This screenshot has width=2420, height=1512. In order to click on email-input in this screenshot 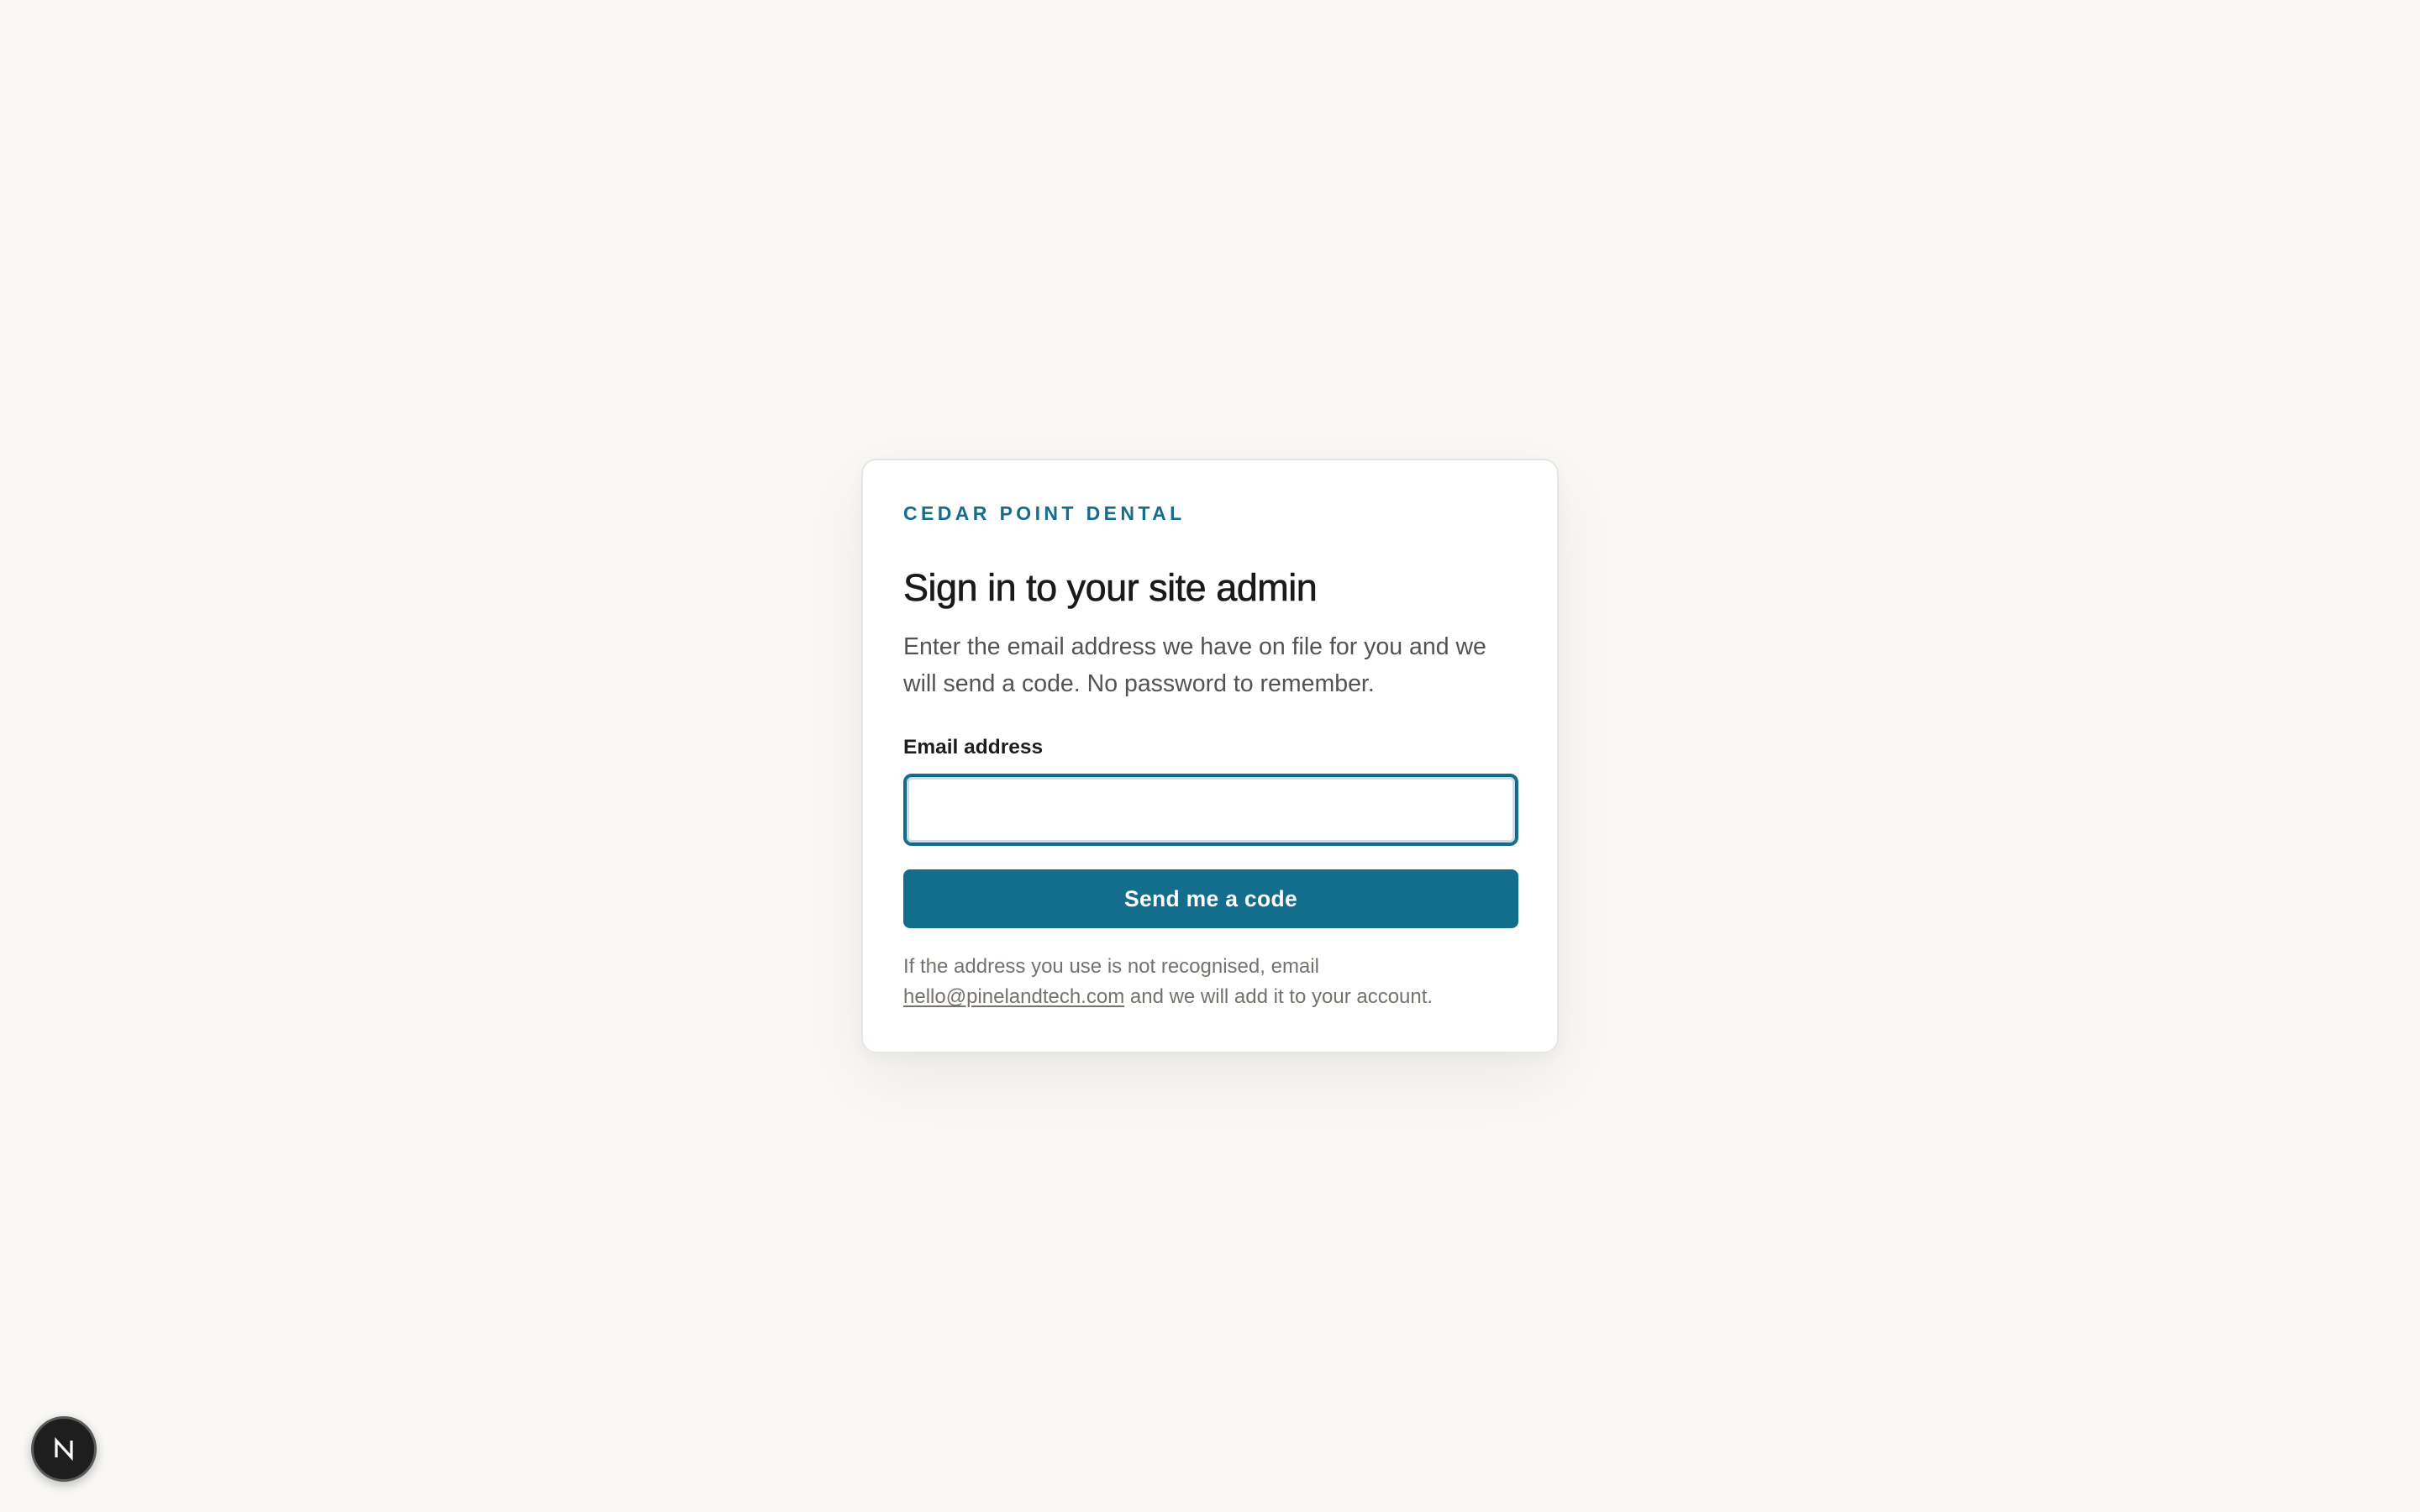, I will do `click(1210, 810)`.